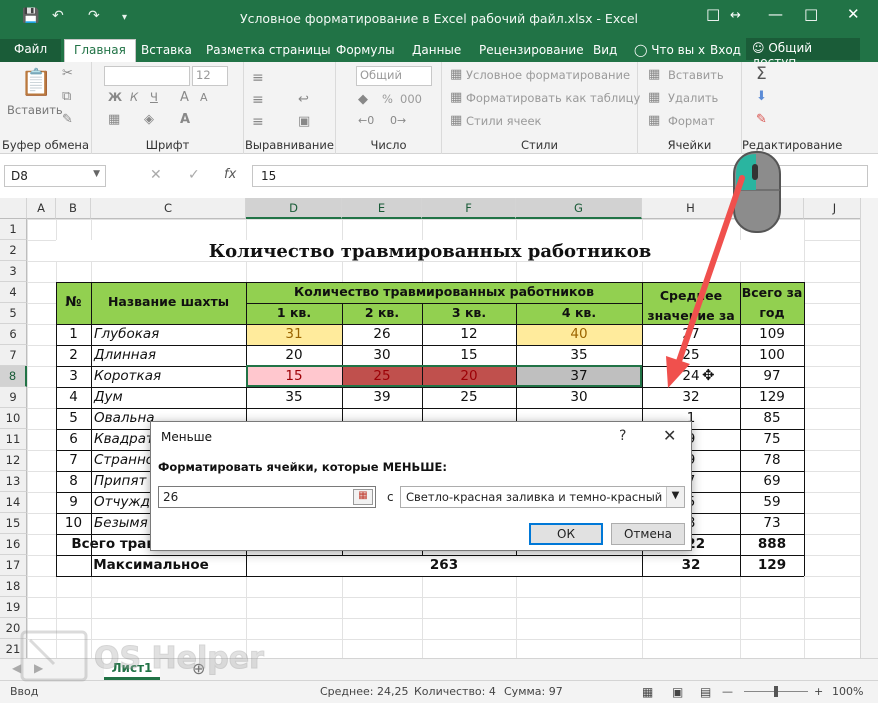  I want to click on max-year: 129, so click(772, 565).